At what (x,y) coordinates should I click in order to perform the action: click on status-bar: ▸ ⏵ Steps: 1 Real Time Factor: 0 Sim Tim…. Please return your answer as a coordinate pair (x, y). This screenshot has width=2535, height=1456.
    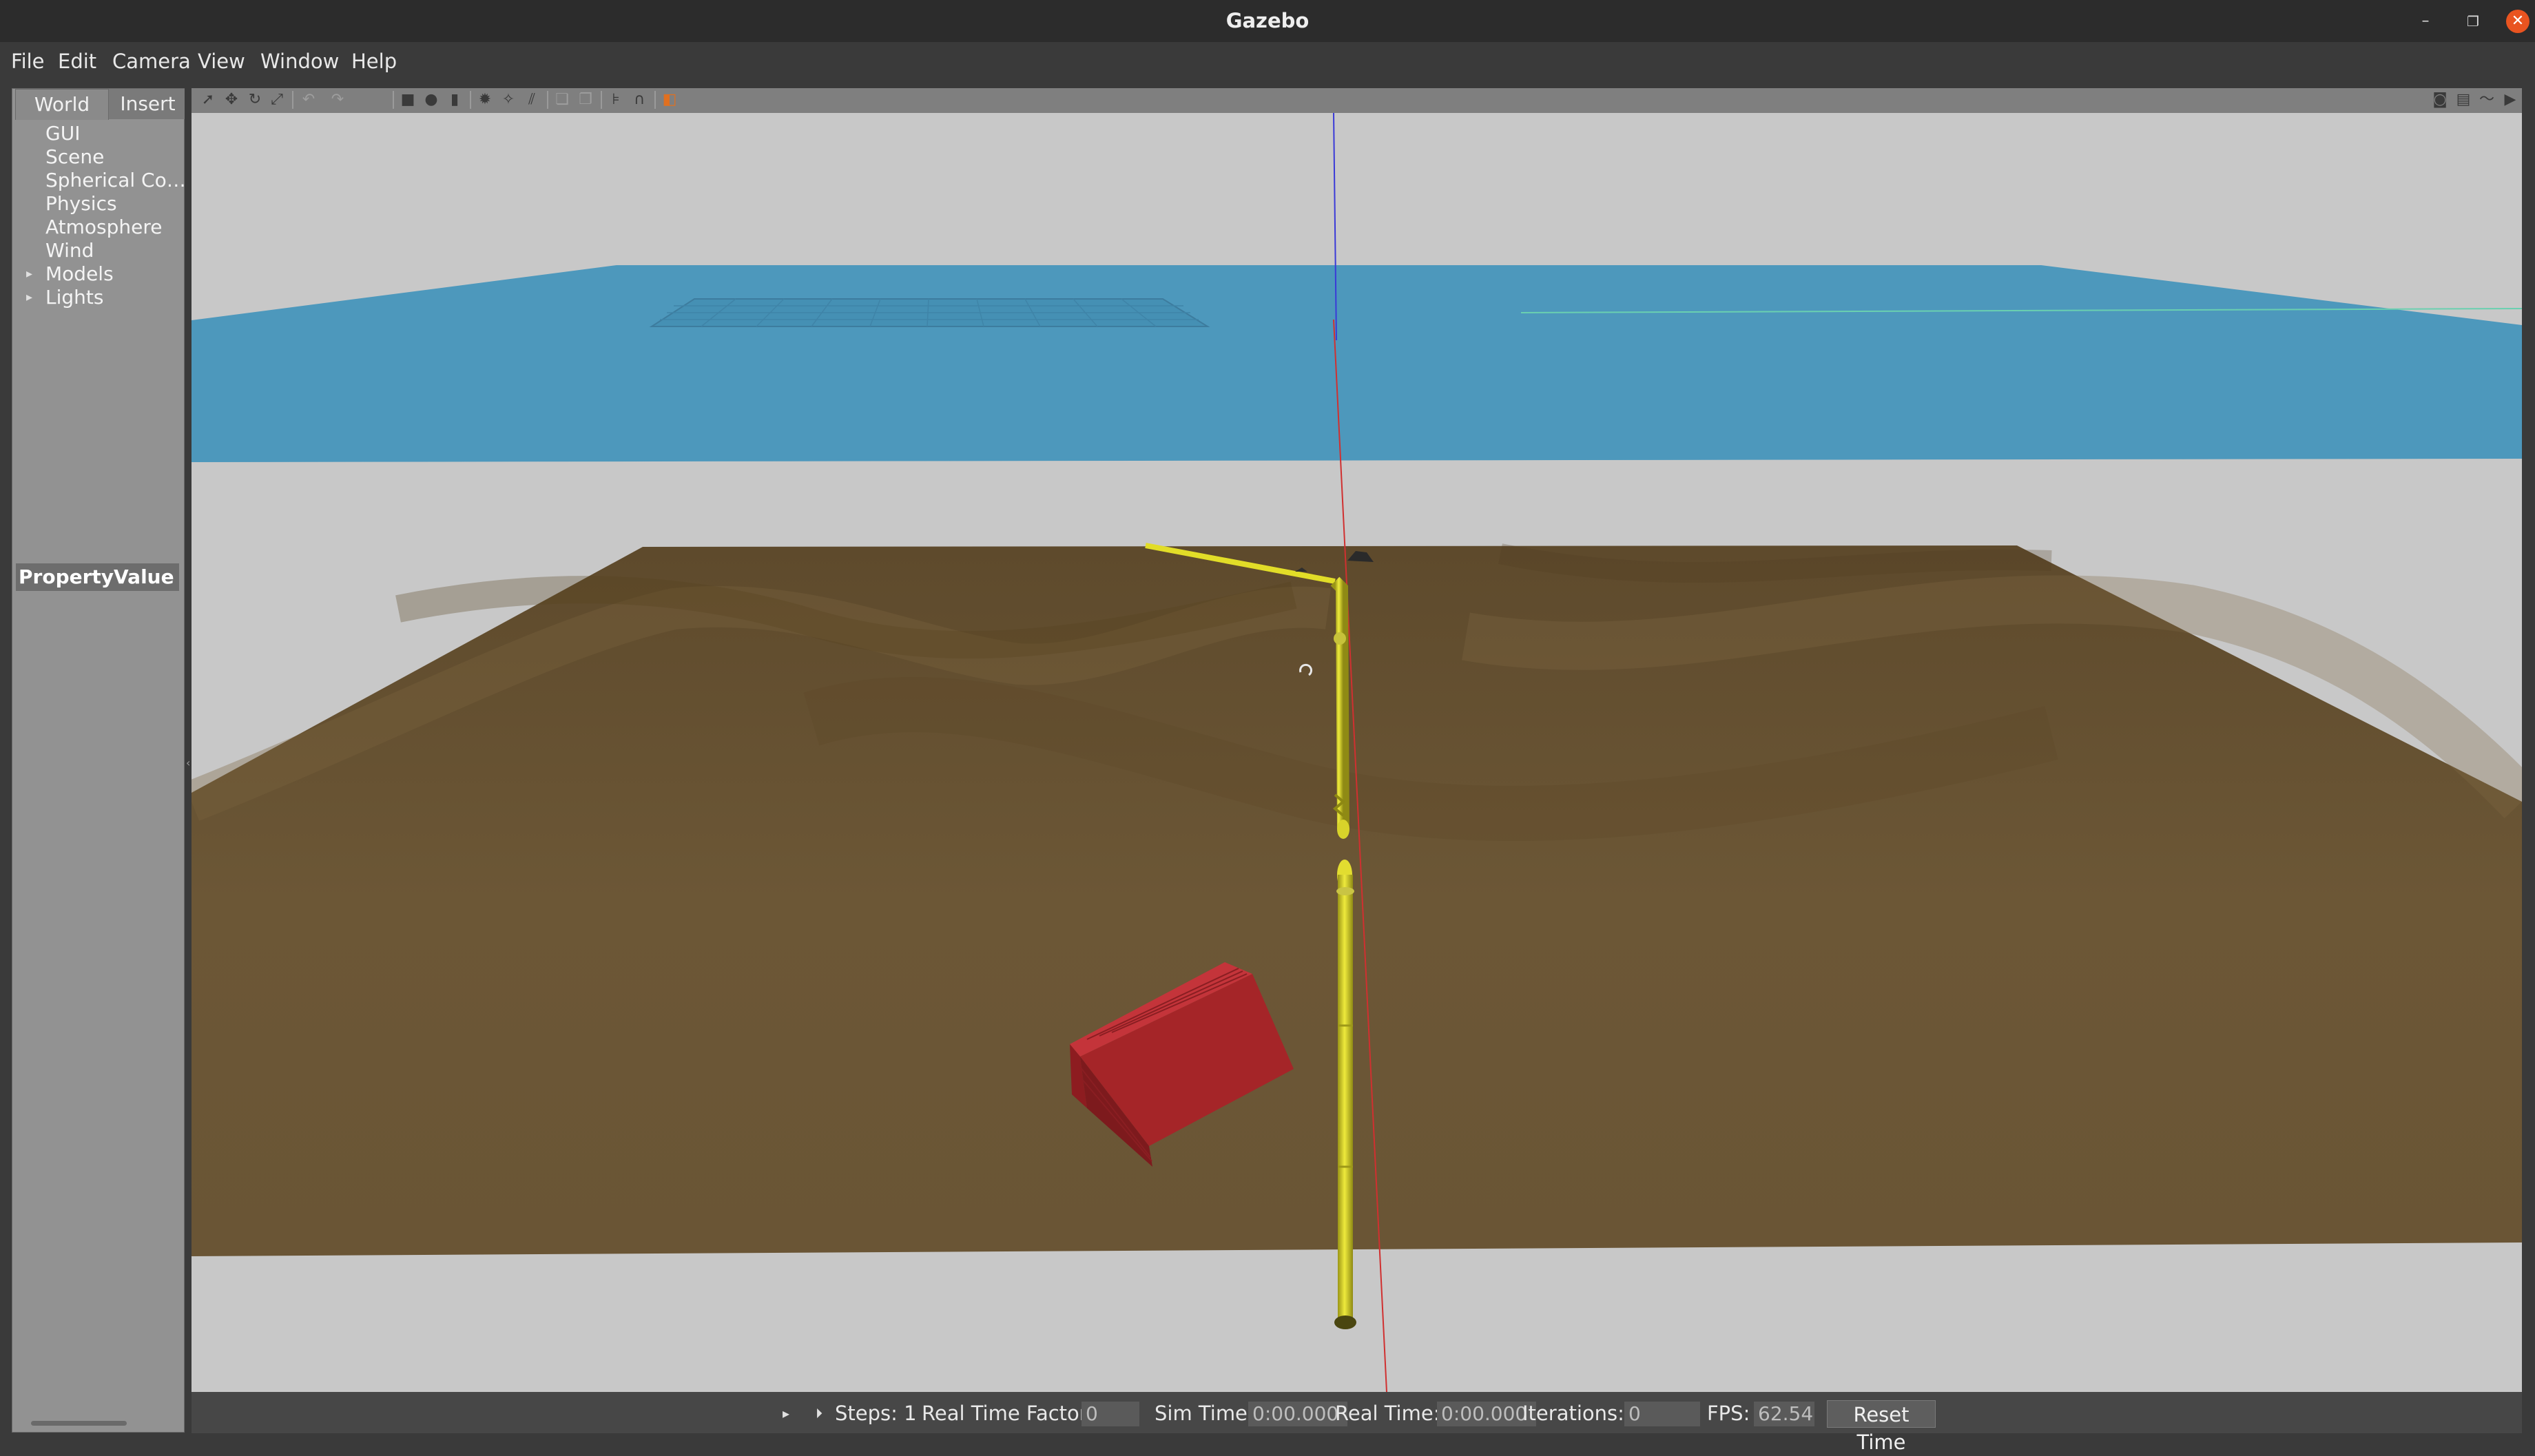
    Looking at the image, I should click on (1357, 1423).